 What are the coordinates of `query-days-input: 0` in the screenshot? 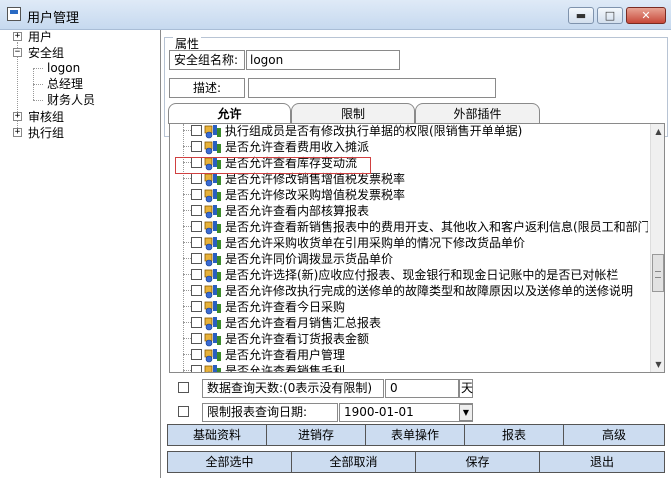 It's located at (422, 388).